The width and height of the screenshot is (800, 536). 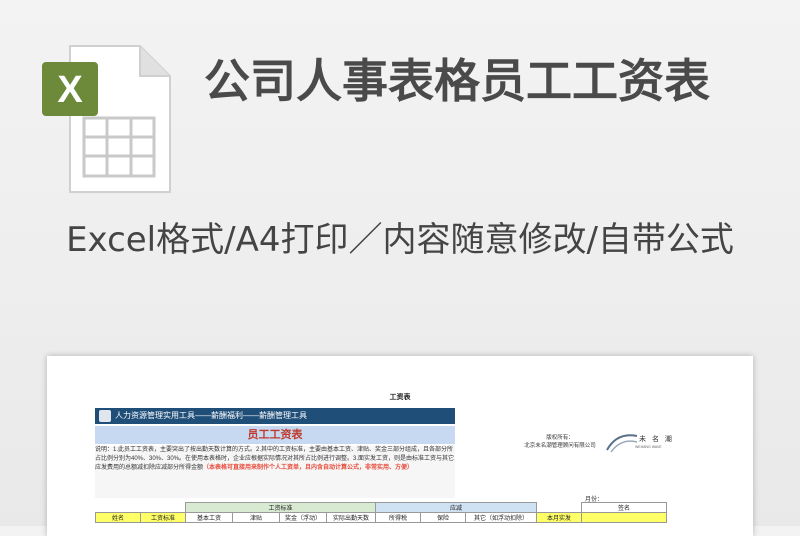 What do you see at coordinates (308, 468) in the screenshot?
I see `description-note: （本表格可直接用来制作个人工资单，且内含自动计算公式，非常实用、方便）` at bounding box center [308, 468].